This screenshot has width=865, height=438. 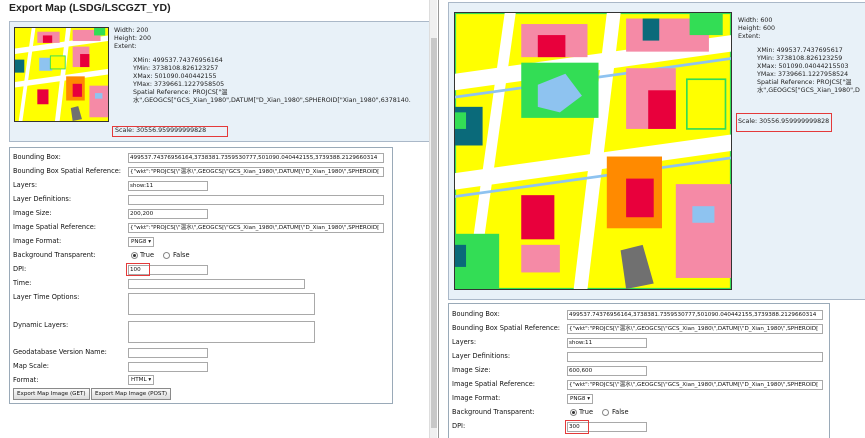 What do you see at coordinates (61, 74) in the screenshot?
I see `map-thumbnail` at bounding box center [61, 74].